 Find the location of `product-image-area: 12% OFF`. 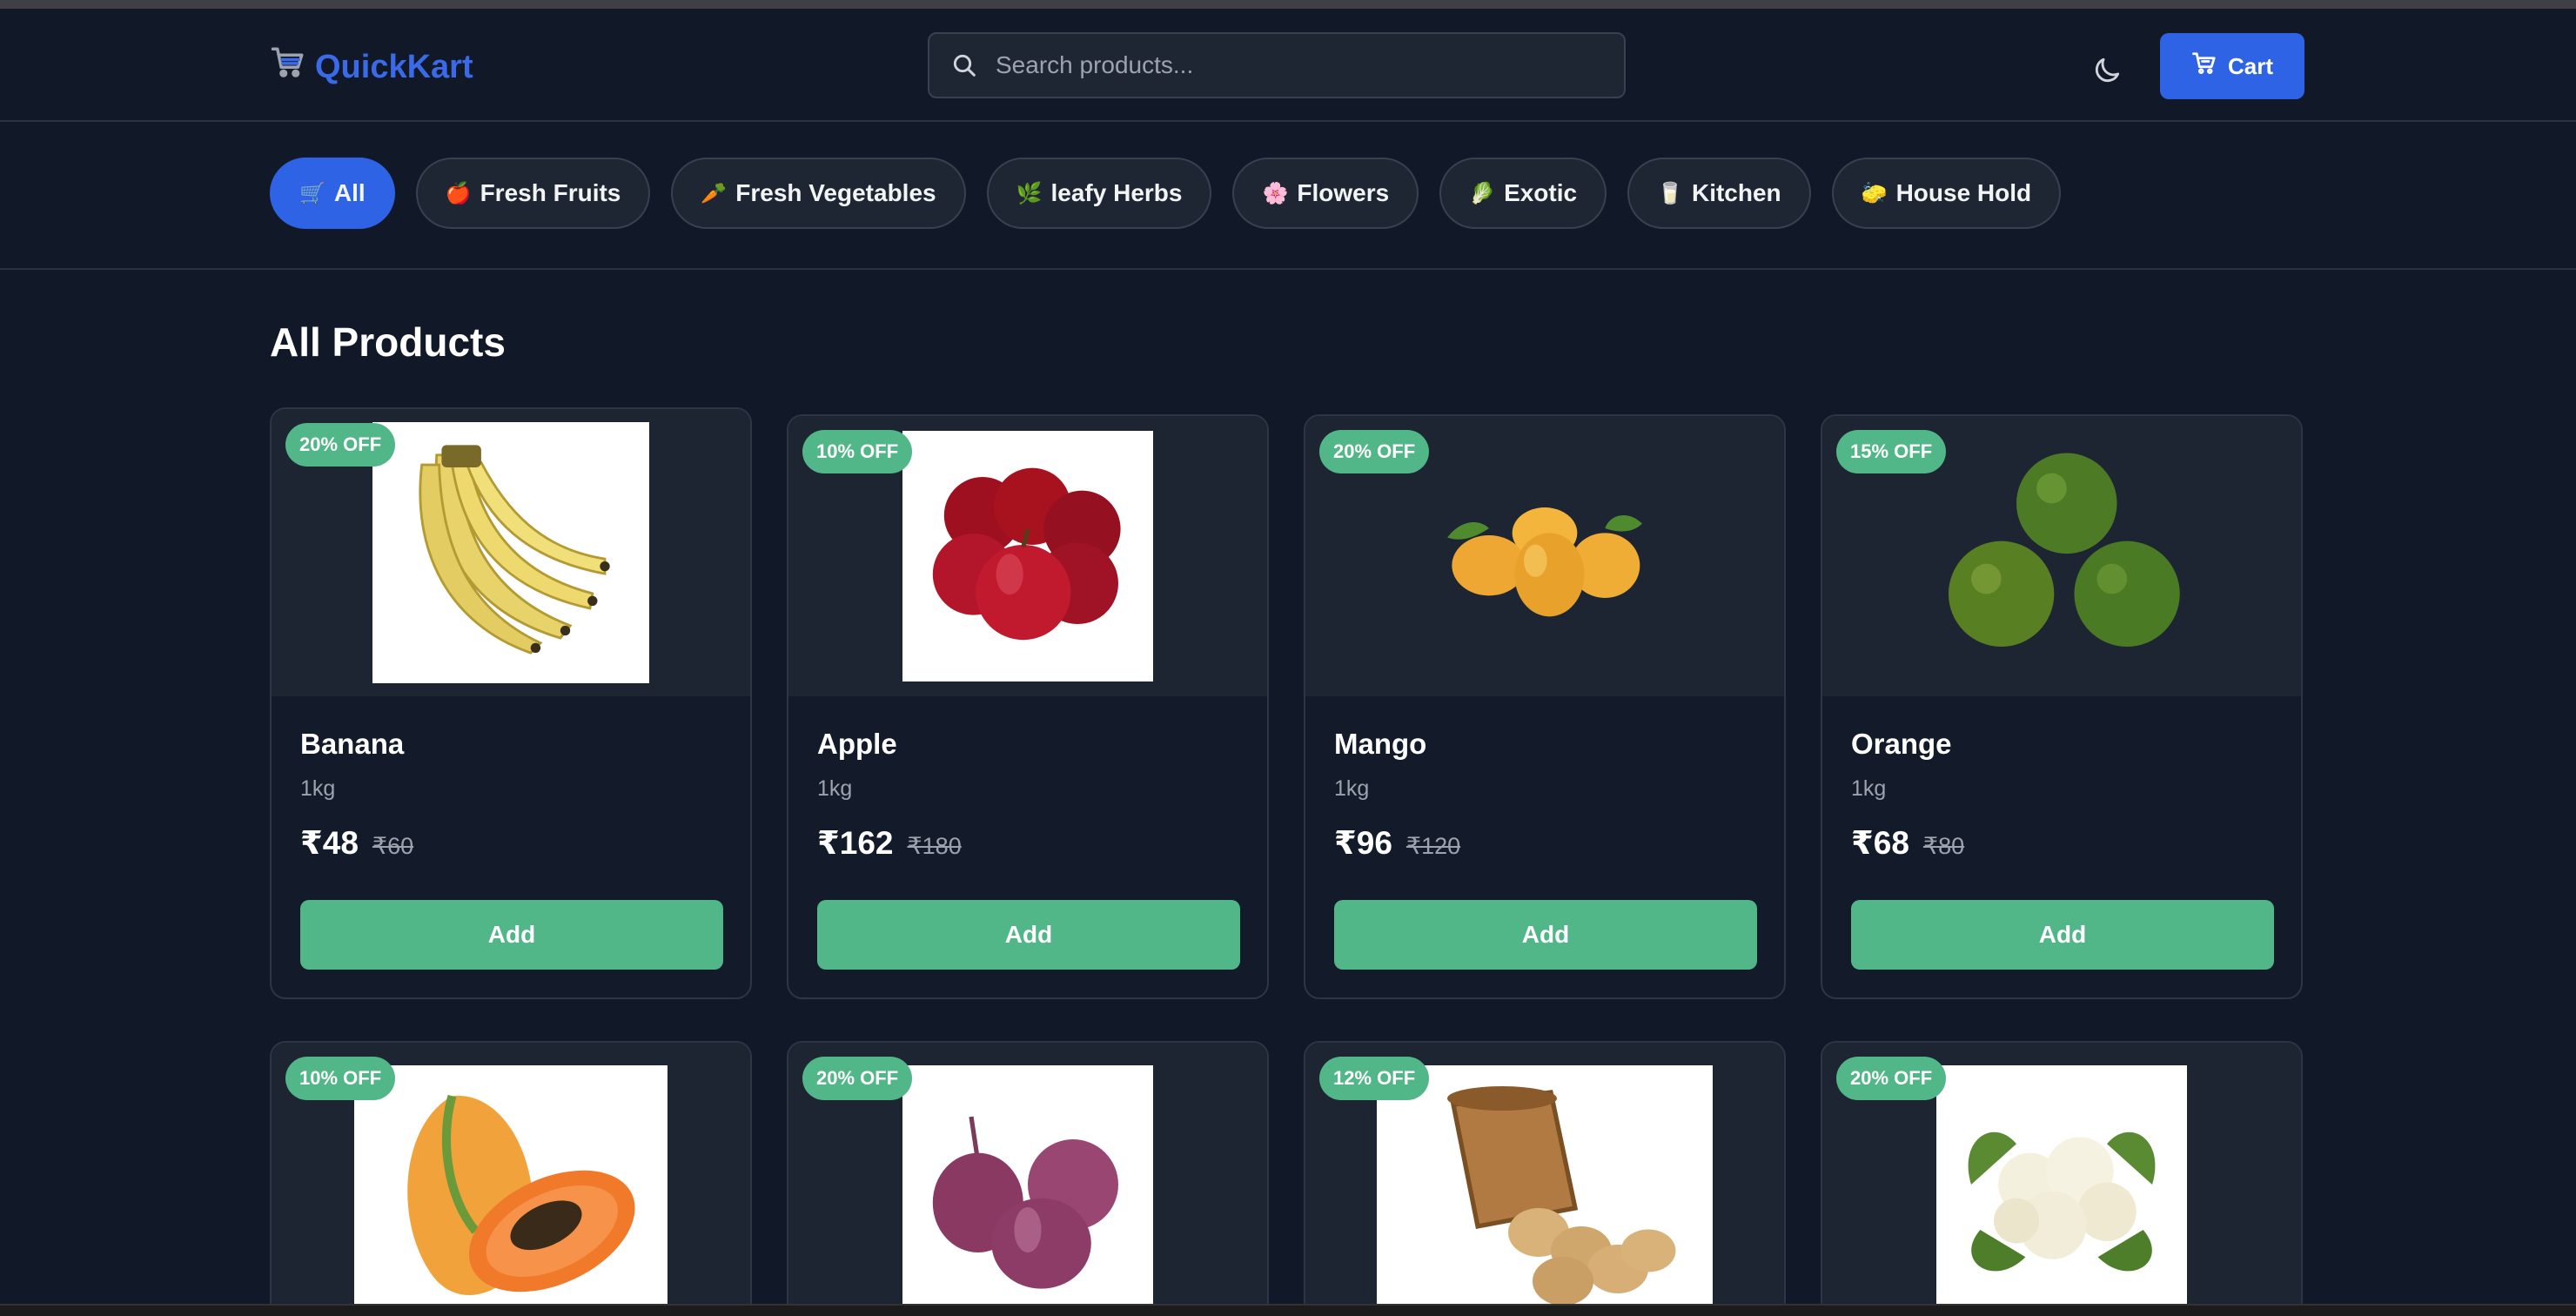

product-image-area: 12% OFF is located at coordinates (1544, 1179).